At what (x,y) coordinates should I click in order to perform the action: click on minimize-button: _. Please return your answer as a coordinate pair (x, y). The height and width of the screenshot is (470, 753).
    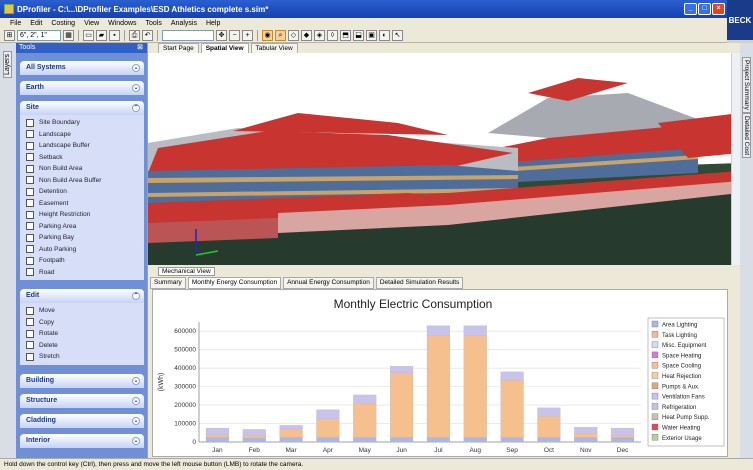
    Looking at the image, I should click on (690, 9).